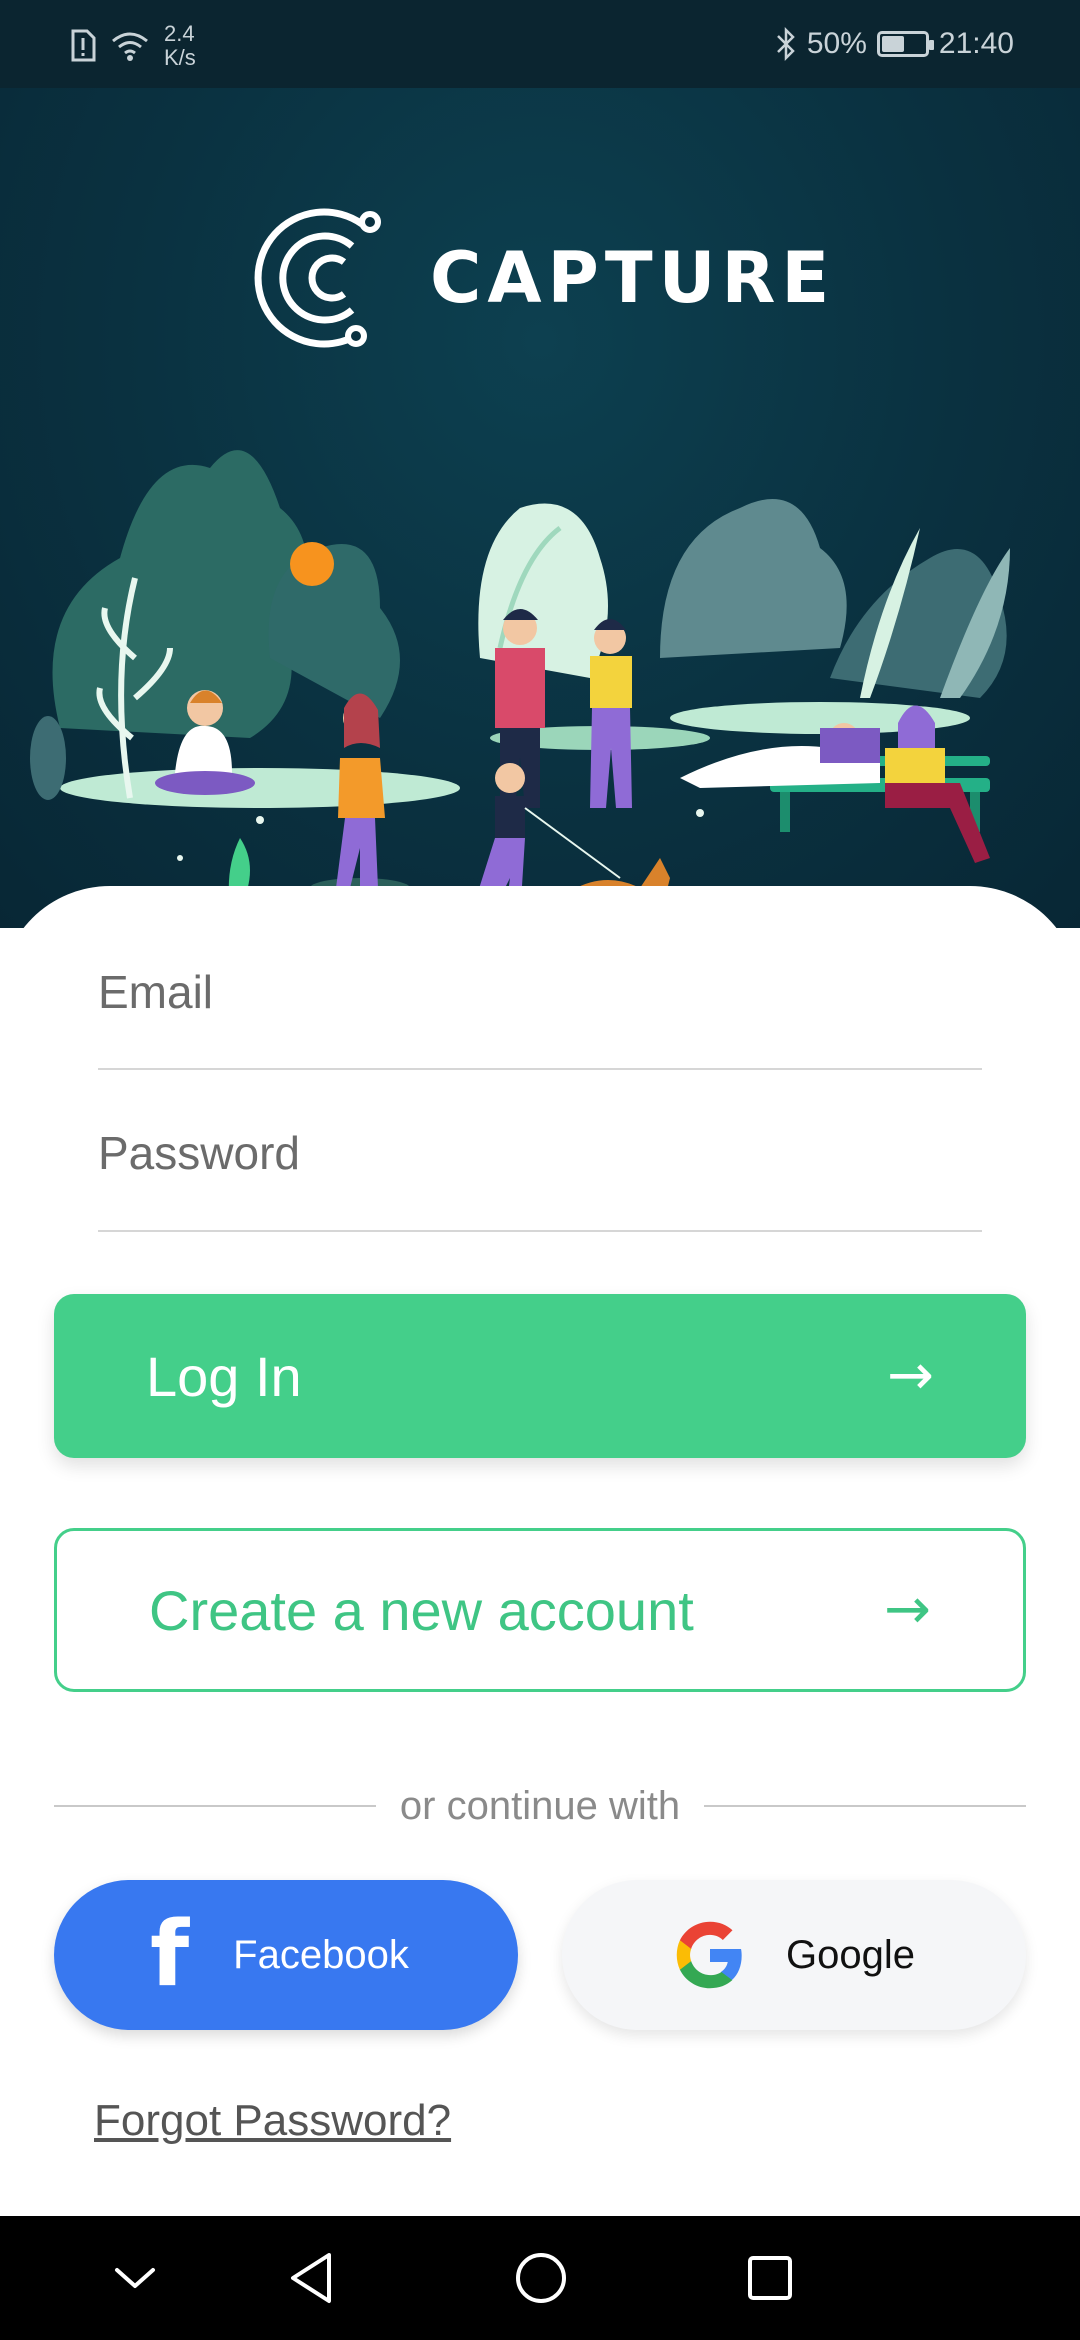  What do you see at coordinates (321, 1954) in the screenshot?
I see `facebook-button-label: Facebook` at bounding box center [321, 1954].